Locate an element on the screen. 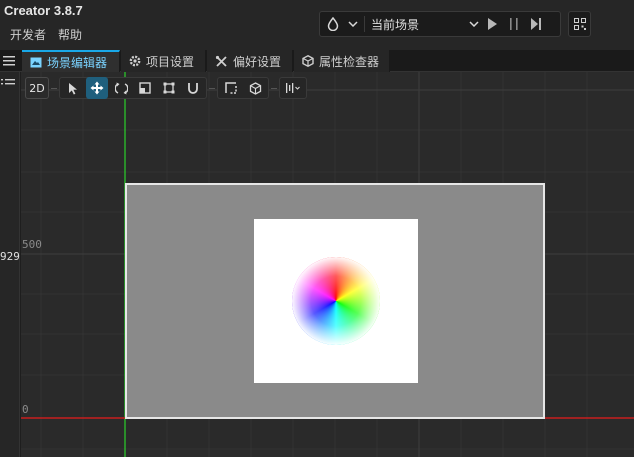 This screenshot has width=634, height=457. list-icon is located at coordinates (9, 83).